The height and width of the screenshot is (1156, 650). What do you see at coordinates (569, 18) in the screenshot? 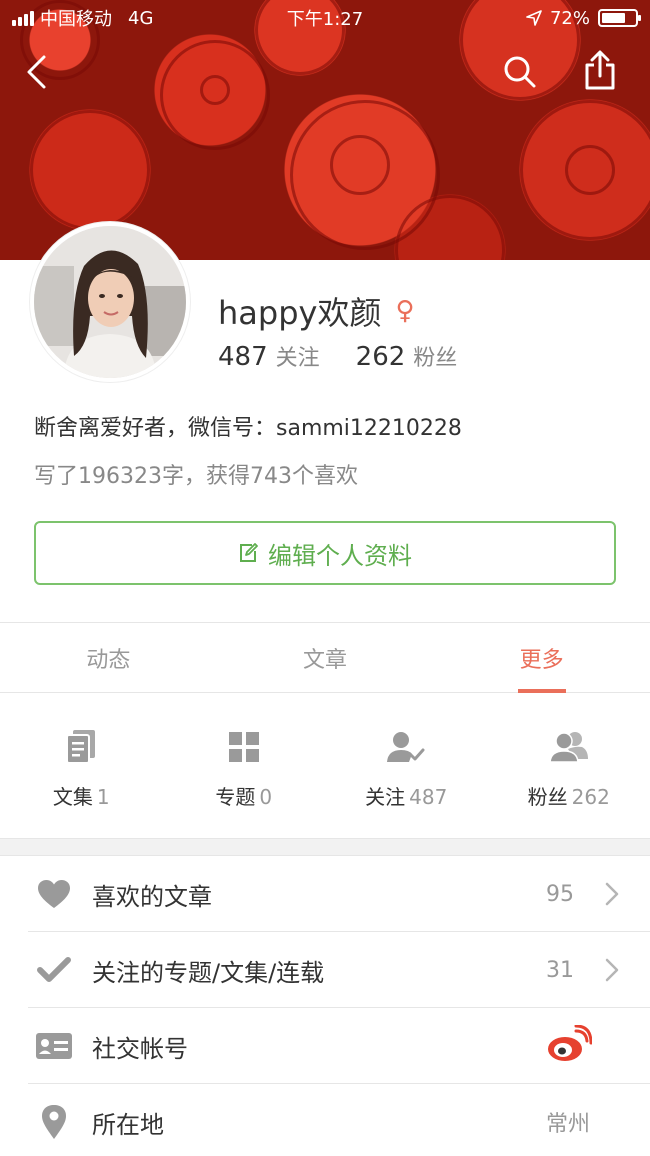
I see `battery-percent: 72%` at bounding box center [569, 18].